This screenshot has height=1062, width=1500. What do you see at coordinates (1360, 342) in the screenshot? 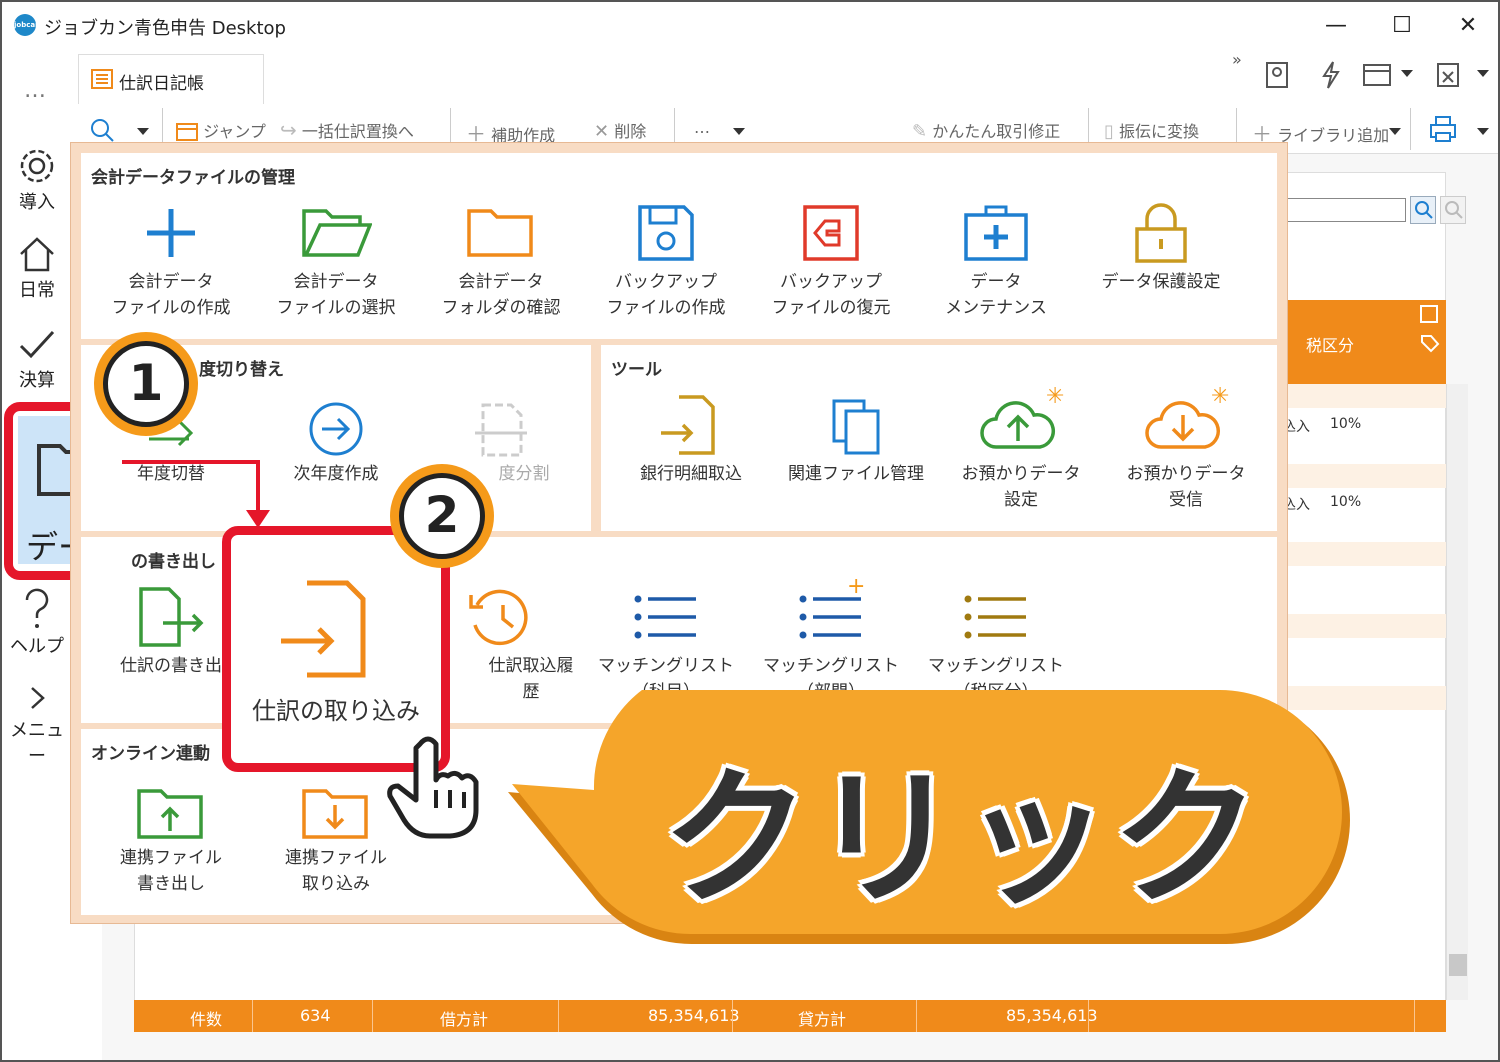
I see `table-header: 税区分` at bounding box center [1360, 342].